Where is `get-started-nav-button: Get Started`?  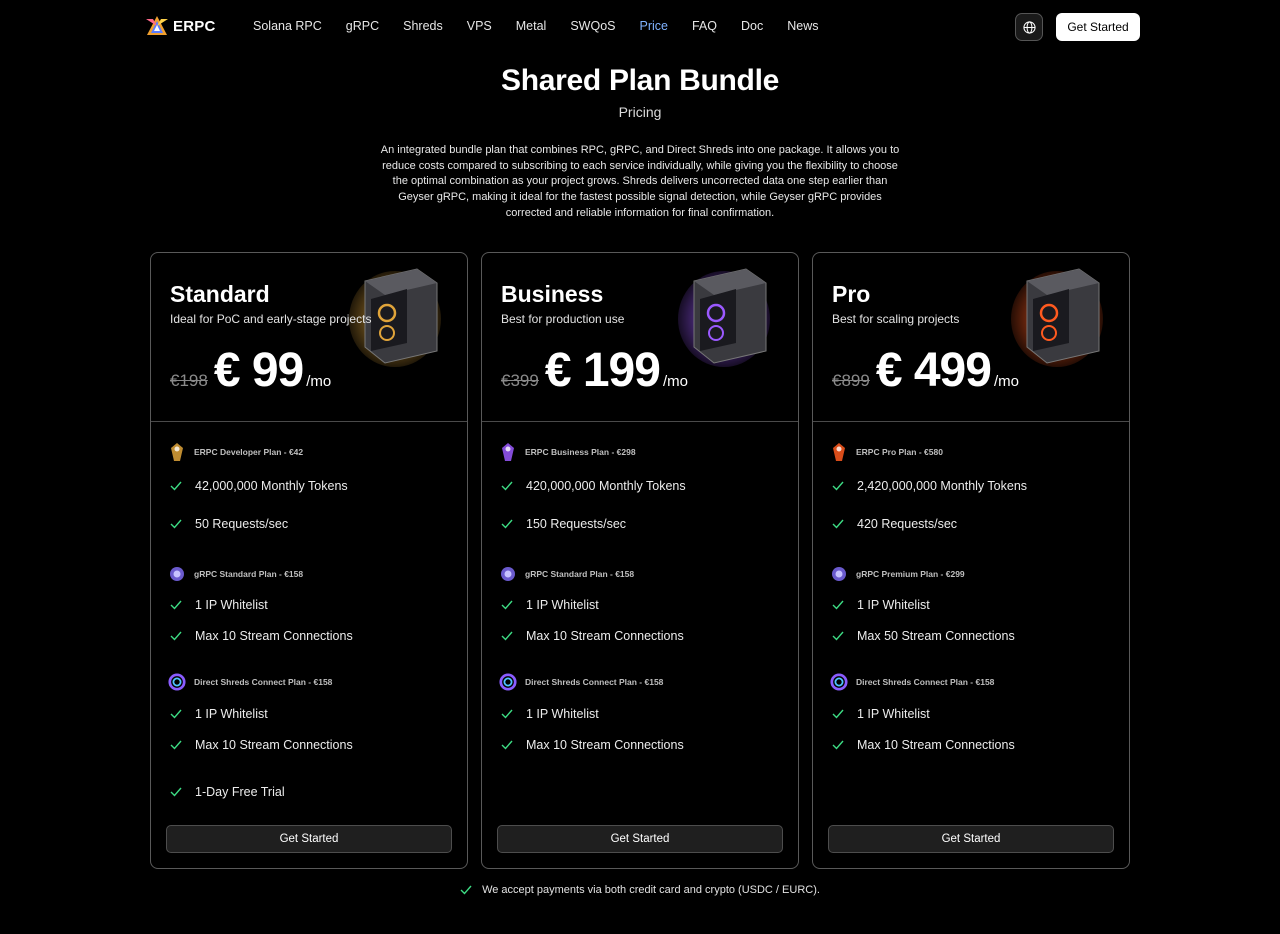 get-started-nav-button: Get Started is located at coordinates (1098, 27).